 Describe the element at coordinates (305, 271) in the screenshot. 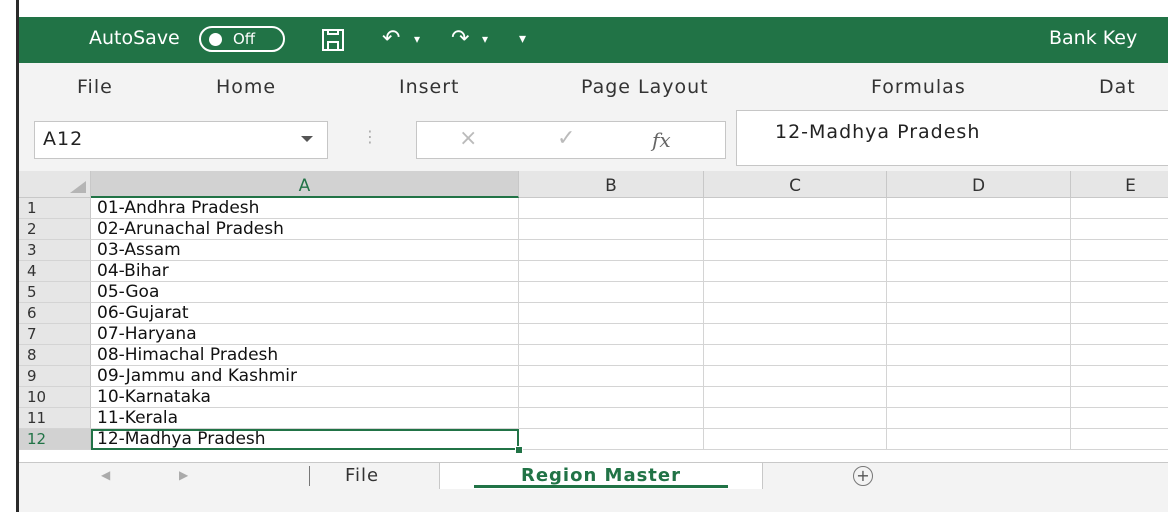

I see `table-cell: 04-Bihar` at that location.